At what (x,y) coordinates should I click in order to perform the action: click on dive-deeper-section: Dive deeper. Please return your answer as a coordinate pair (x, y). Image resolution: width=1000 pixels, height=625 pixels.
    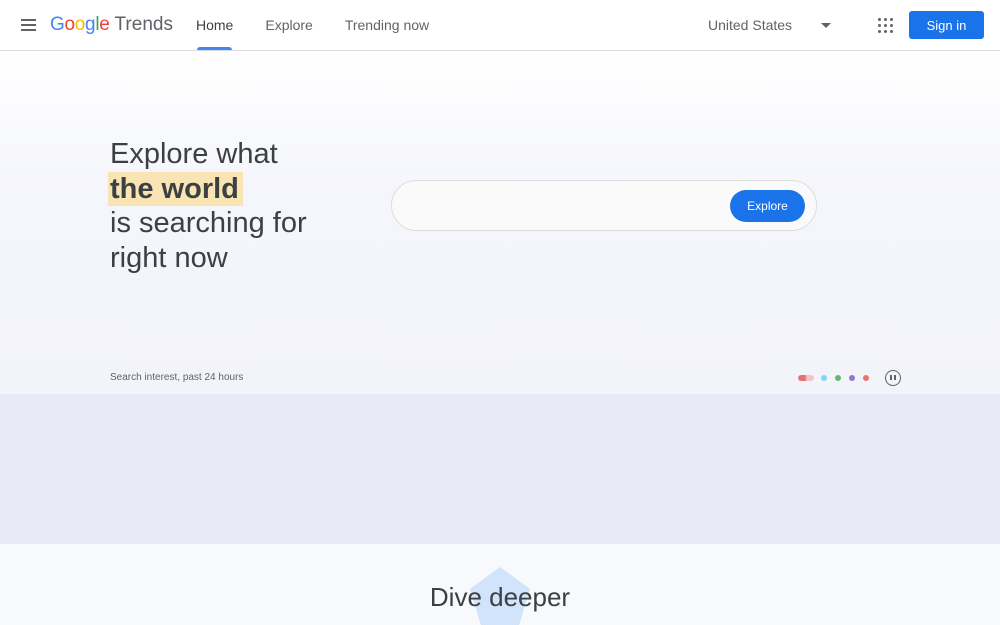
    Looking at the image, I should click on (500, 584).